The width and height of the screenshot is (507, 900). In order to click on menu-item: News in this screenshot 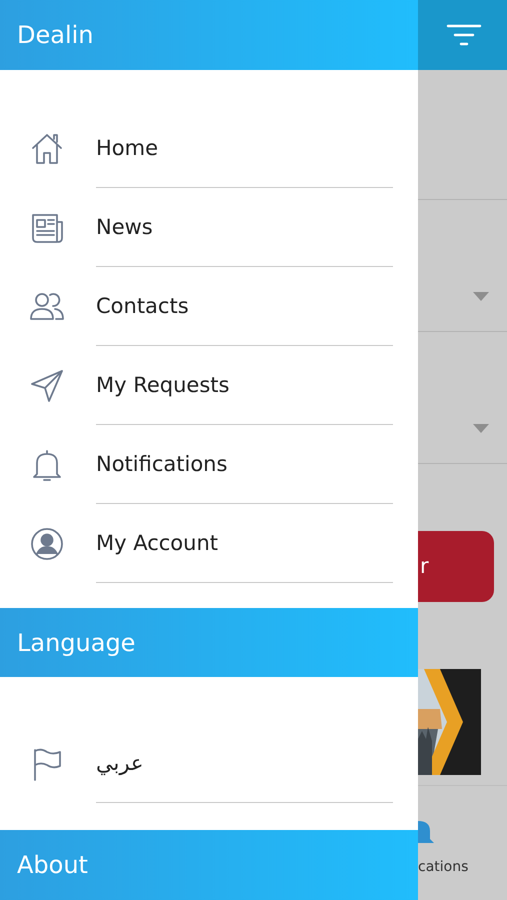, I will do `click(124, 227)`.